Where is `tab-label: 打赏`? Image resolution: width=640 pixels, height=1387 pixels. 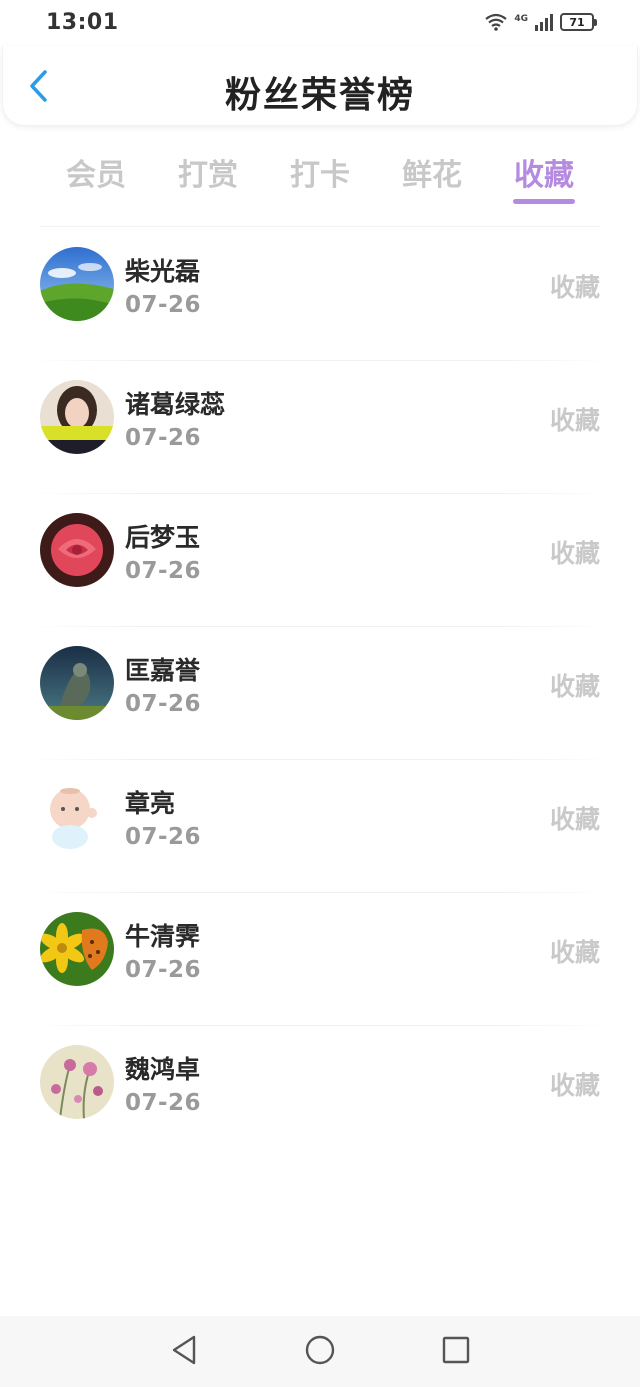 tab-label: 打赏 is located at coordinates (208, 175).